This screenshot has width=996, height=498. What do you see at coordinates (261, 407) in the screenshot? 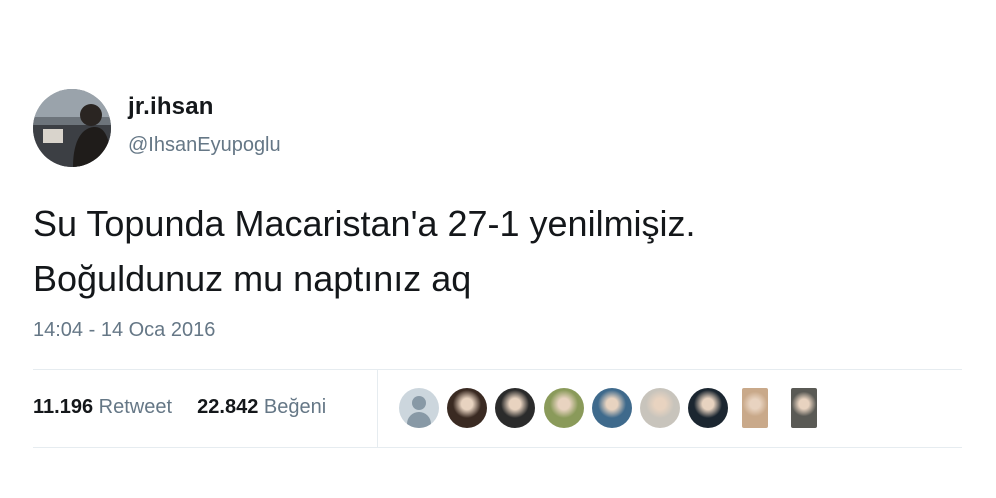
I see `like-stat: 22.842 Beğeni` at bounding box center [261, 407].